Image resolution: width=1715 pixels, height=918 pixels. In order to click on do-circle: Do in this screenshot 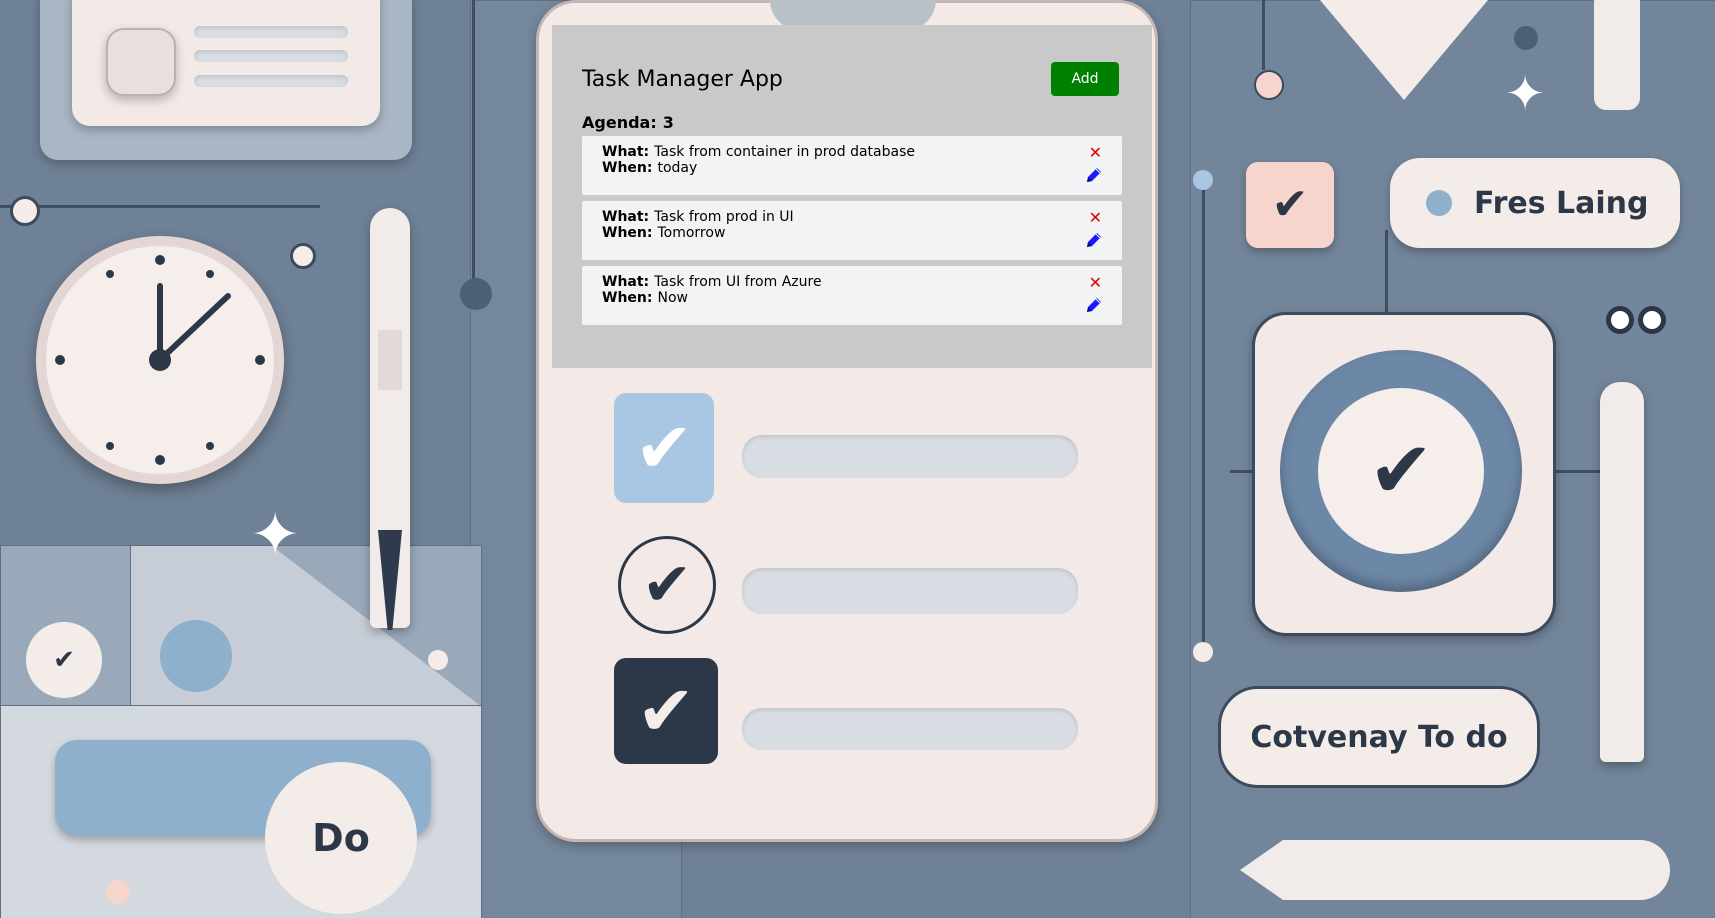, I will do `click(341, 838)`.